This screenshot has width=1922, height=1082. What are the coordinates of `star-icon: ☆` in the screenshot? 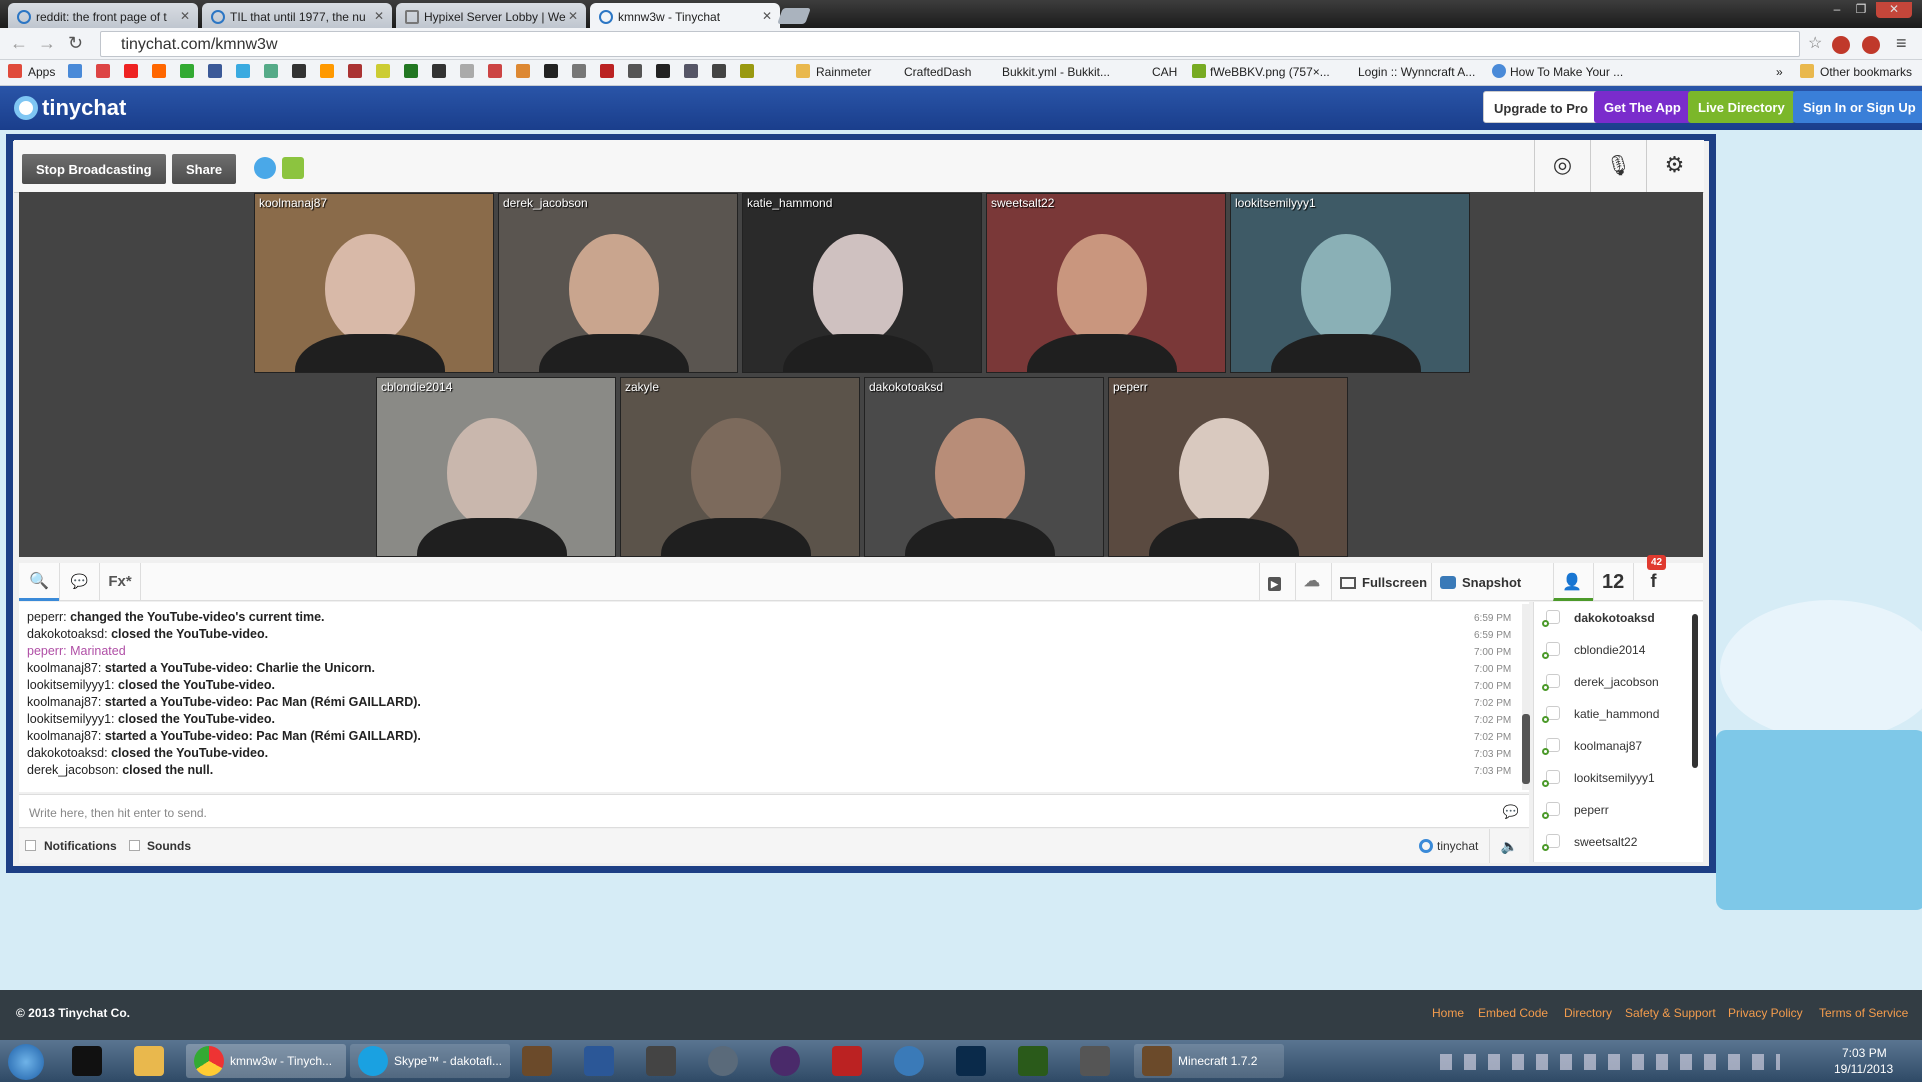 It's located at (1815, 43).